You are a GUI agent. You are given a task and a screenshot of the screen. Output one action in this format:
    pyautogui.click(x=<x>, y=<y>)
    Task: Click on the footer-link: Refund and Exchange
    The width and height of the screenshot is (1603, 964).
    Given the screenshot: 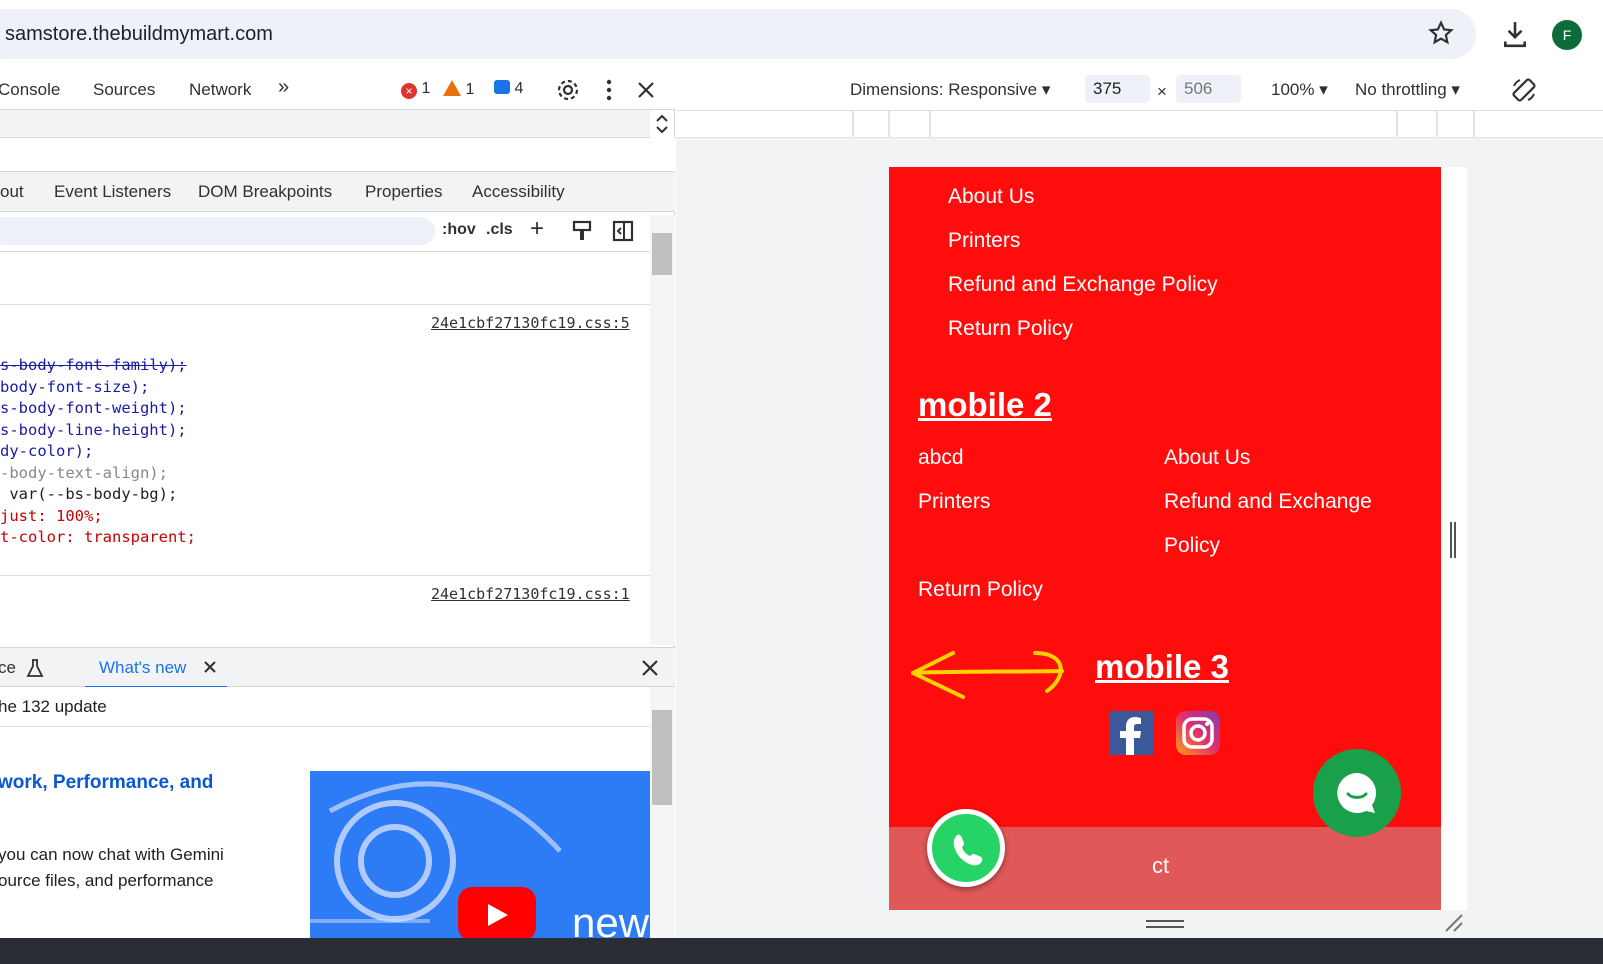 What is the action you would take?
    pyautogui.click(x=1268, y=502)
    